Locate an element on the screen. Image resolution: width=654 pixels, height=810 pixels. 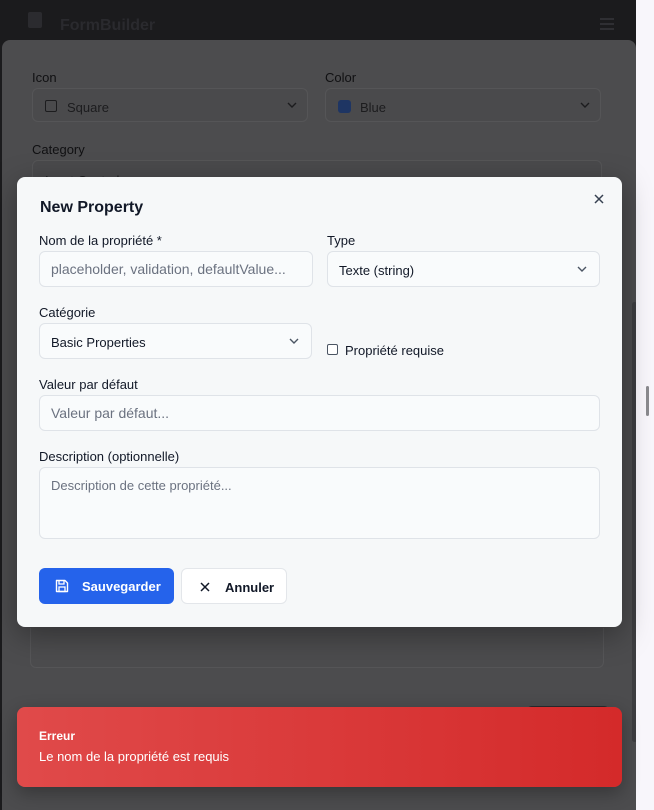
save-button: Sauvegarder is located at coordinates (106, 586).